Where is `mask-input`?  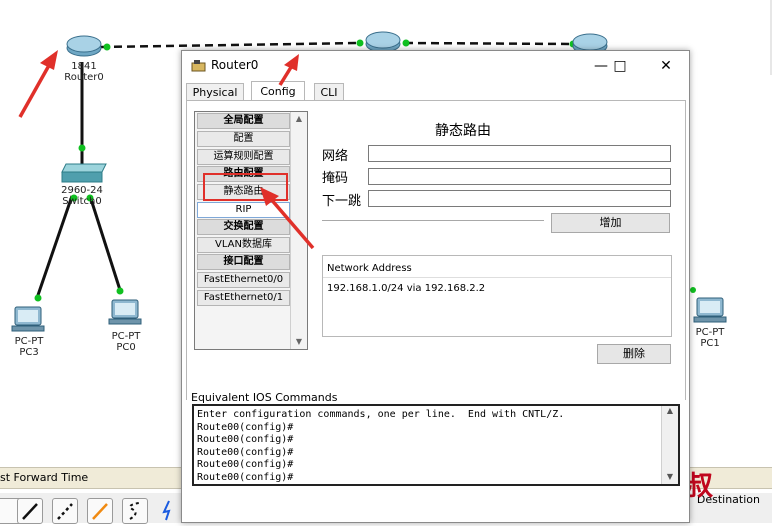
mask-input is located at coordinates (519, 176).